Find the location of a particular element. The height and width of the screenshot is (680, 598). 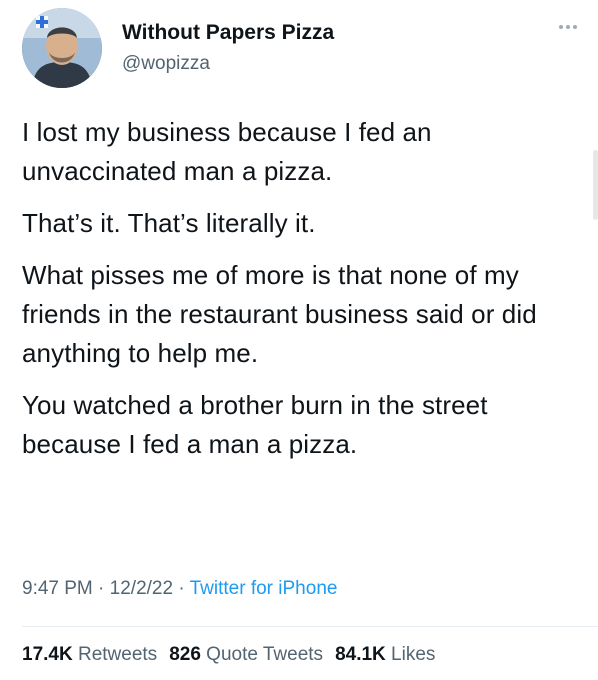

retweets-count: 17.4K is located at coordinates (47, 654).